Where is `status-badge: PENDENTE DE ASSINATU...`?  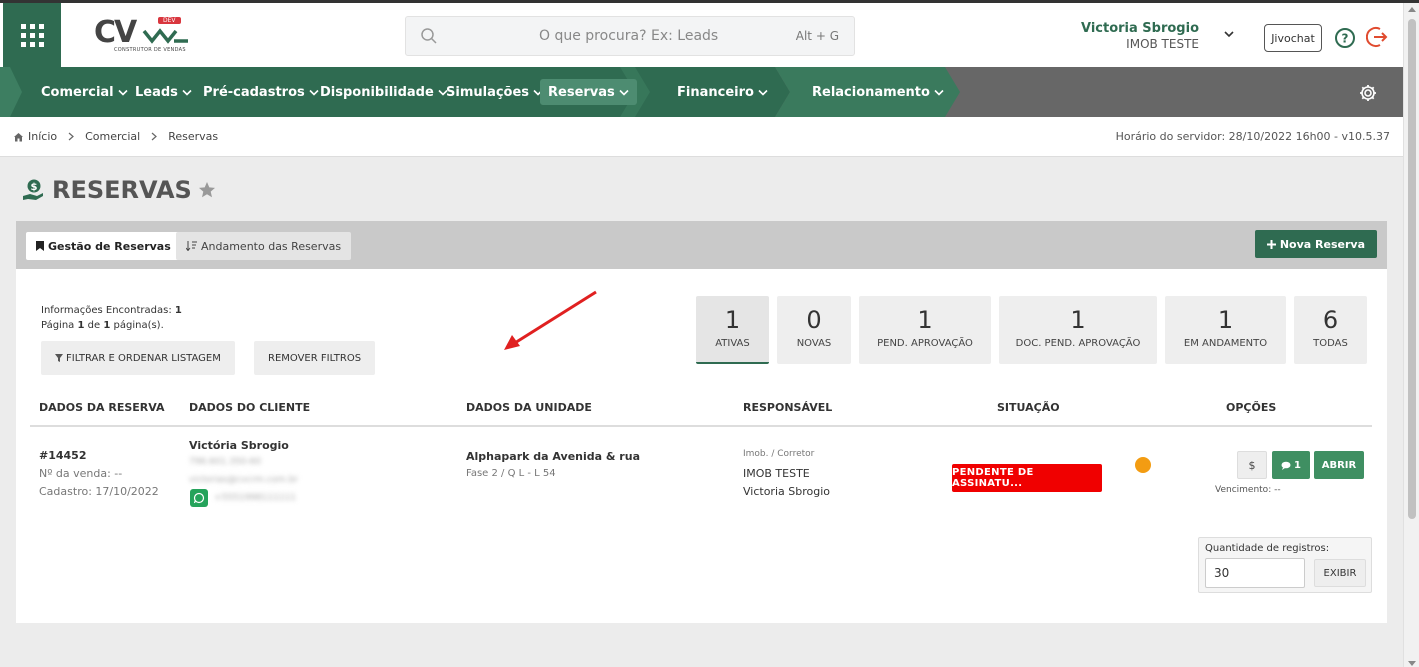
status-badge: PENDENTE DE ASSINATU... is located at coordinates (1027, 478).